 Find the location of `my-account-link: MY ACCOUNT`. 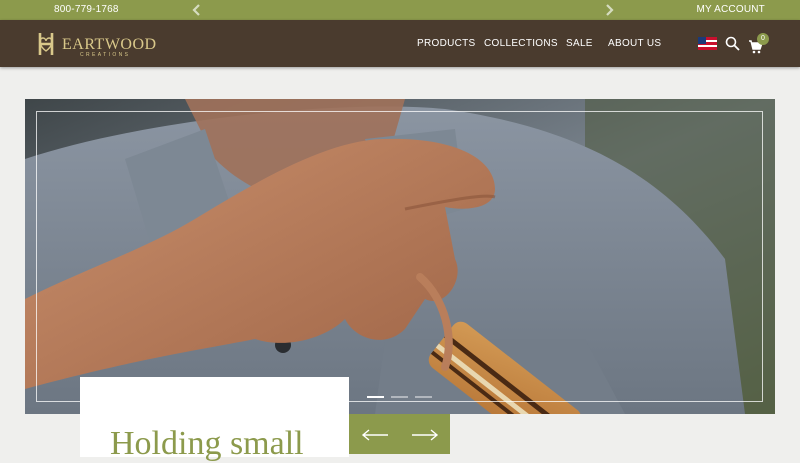

my-account-link: MY ACCOUNT is located at coordinates (731, 9).